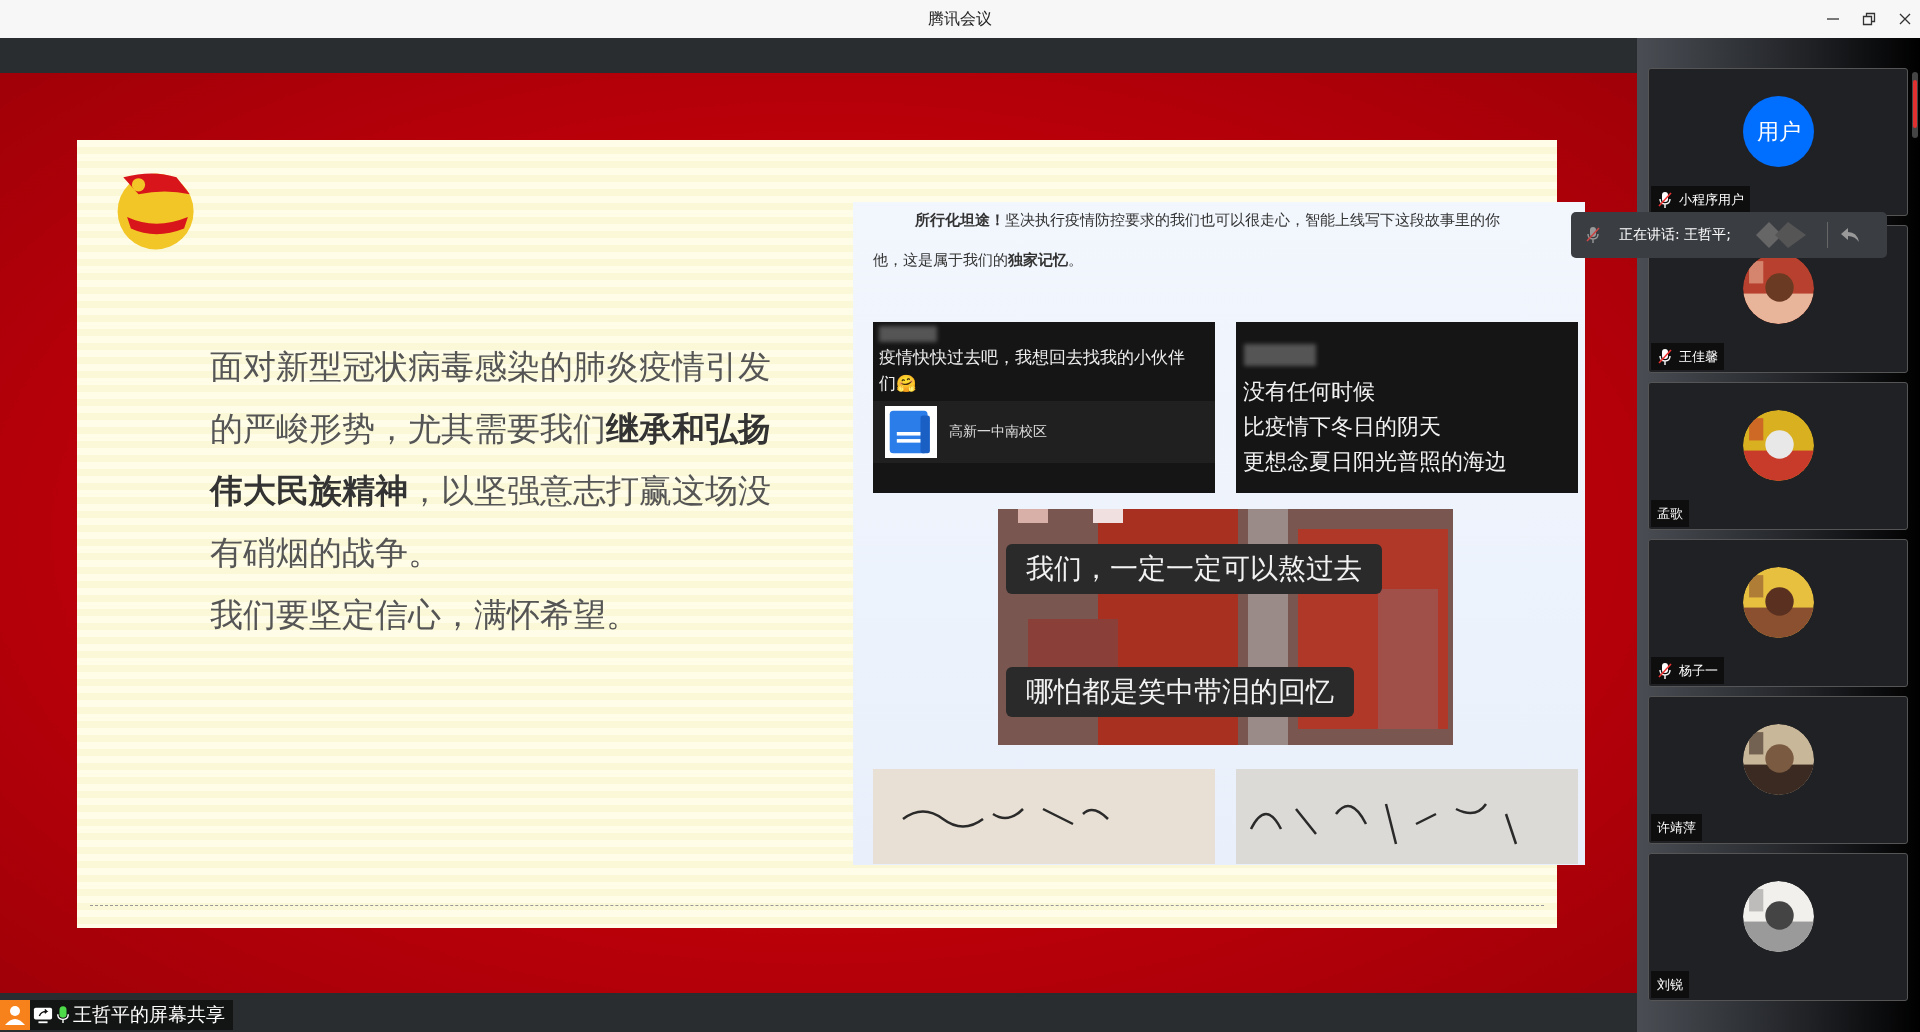 The width and height of the screenshot is (1920, 1032). I want to click on participant-name: 孟歌, so click(1670, 513).